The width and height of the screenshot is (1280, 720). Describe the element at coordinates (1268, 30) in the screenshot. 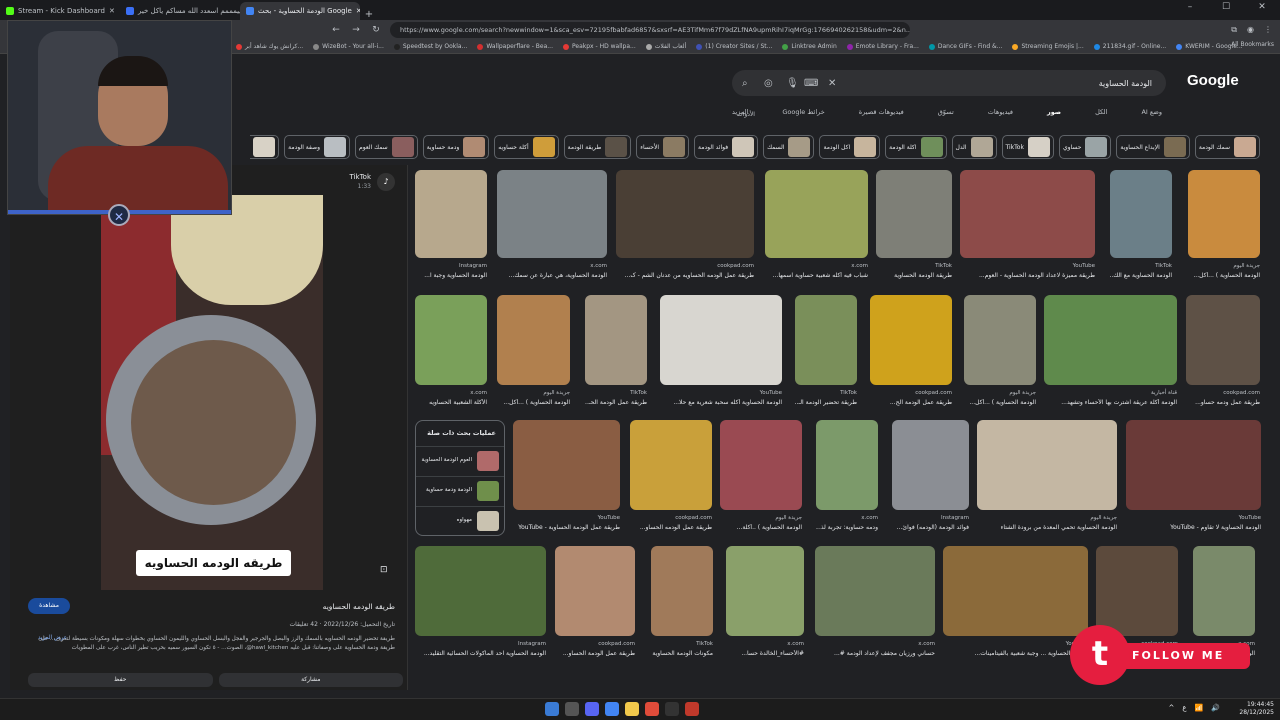

I see `menu-icon: ⋮` at that location.